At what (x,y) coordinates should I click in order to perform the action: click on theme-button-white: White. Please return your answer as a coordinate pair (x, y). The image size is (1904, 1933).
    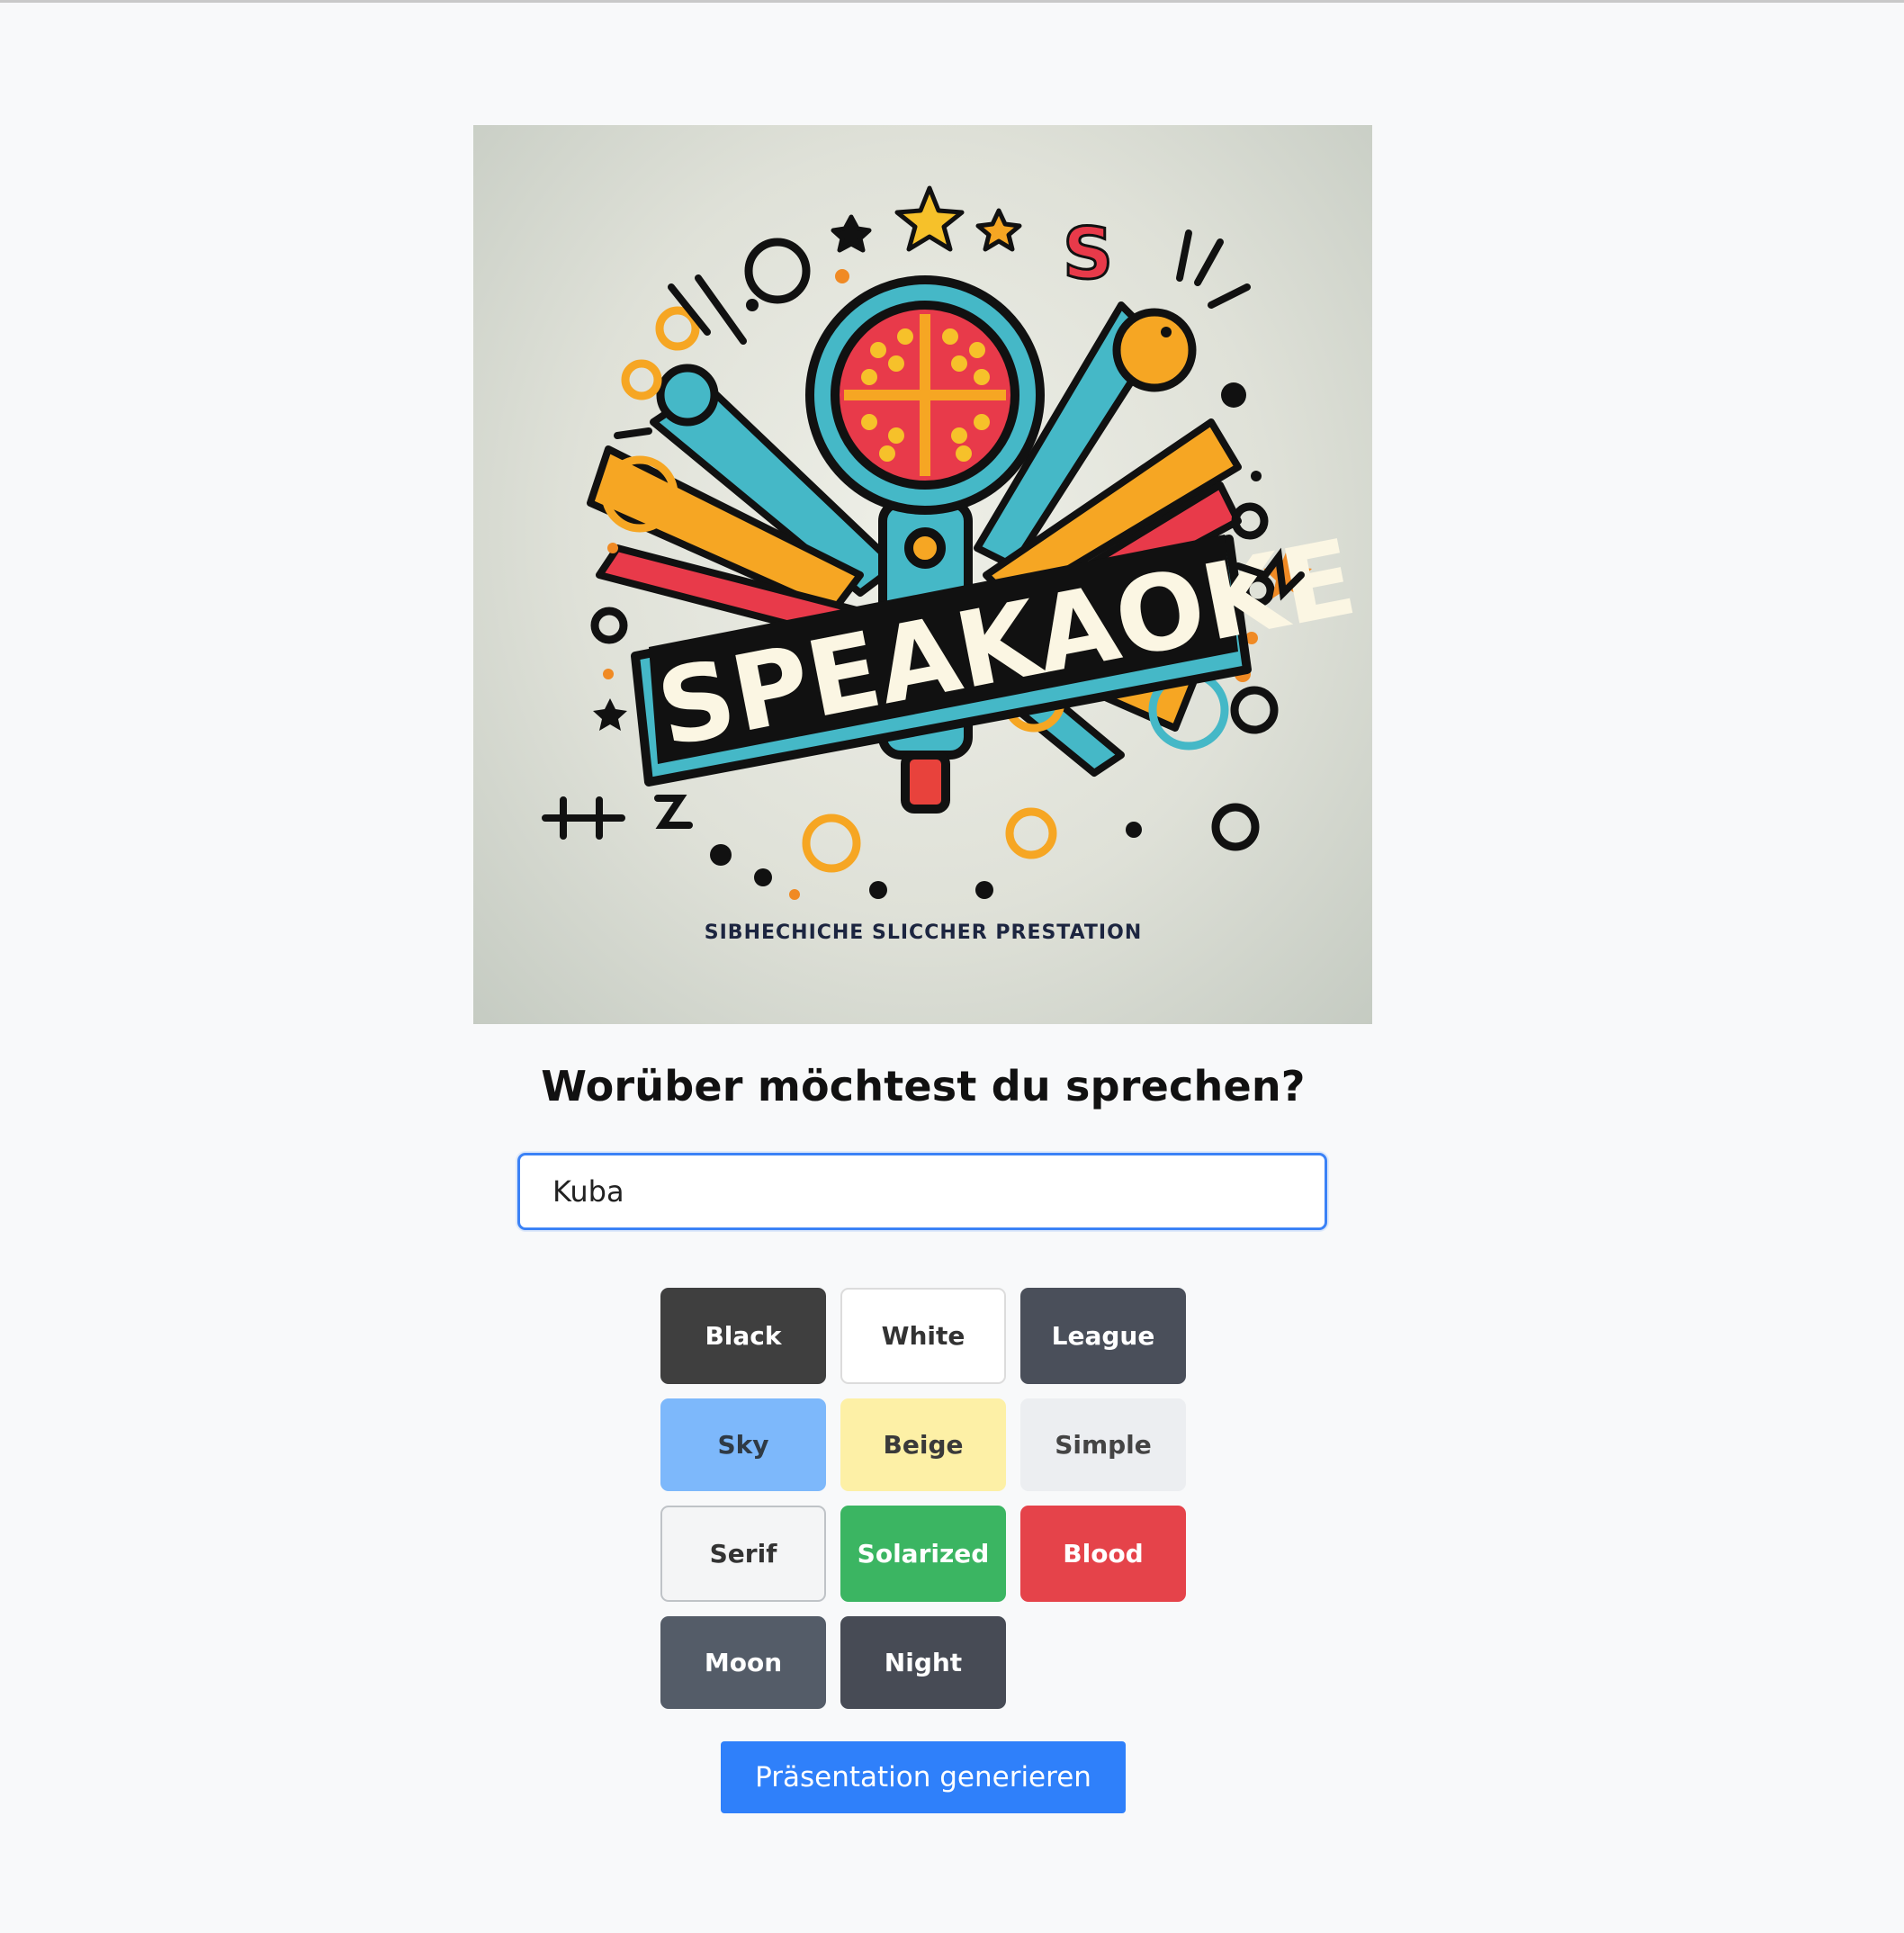
    Looking at the image, I should click on (923, 1336).